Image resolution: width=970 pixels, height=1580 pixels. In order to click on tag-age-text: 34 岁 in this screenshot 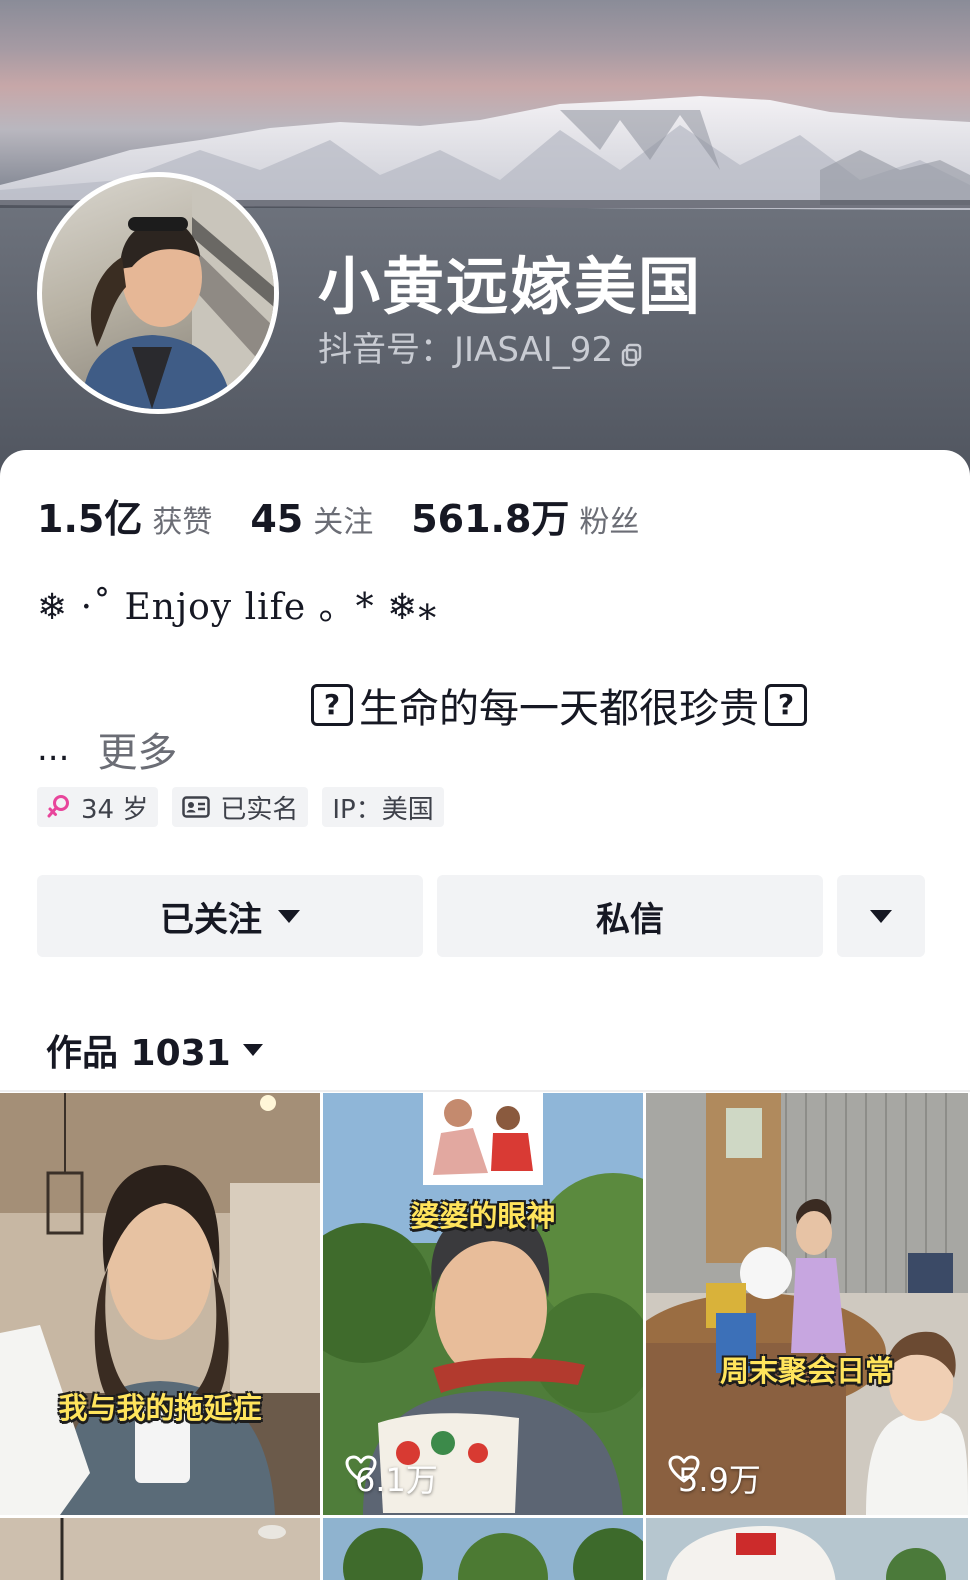, I will do `click(115, 809)`.